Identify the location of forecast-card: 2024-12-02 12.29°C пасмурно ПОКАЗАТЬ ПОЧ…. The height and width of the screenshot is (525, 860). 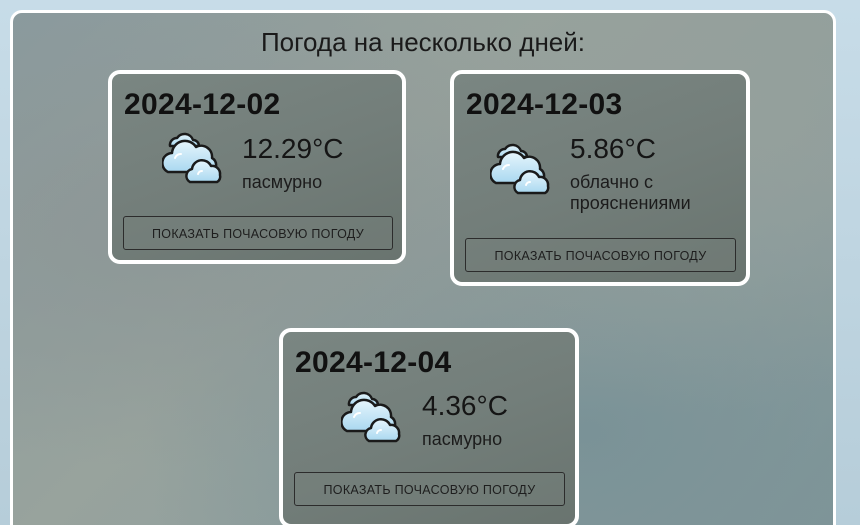
(257, 167).